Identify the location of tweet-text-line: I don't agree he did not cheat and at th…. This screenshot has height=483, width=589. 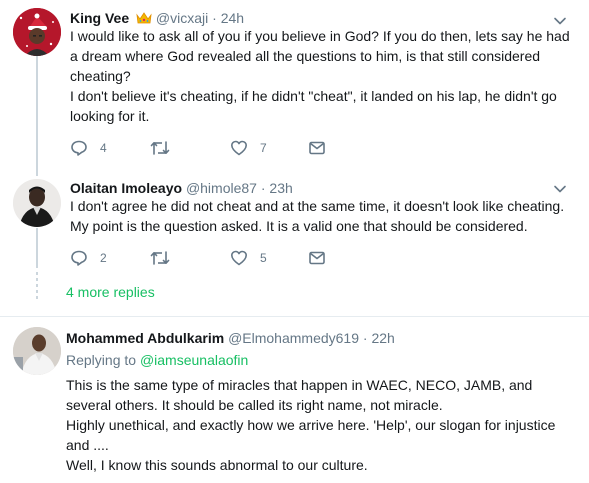
(317, 216).